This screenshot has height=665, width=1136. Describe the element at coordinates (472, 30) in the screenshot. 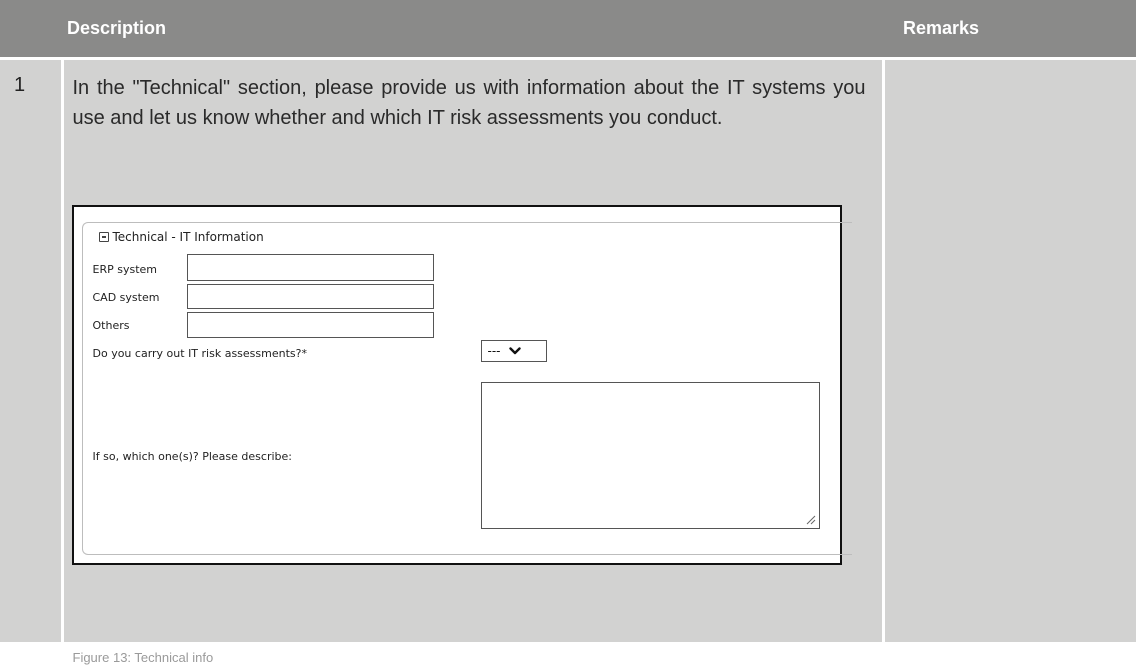

I see `header-description-cell: Description` at that location.